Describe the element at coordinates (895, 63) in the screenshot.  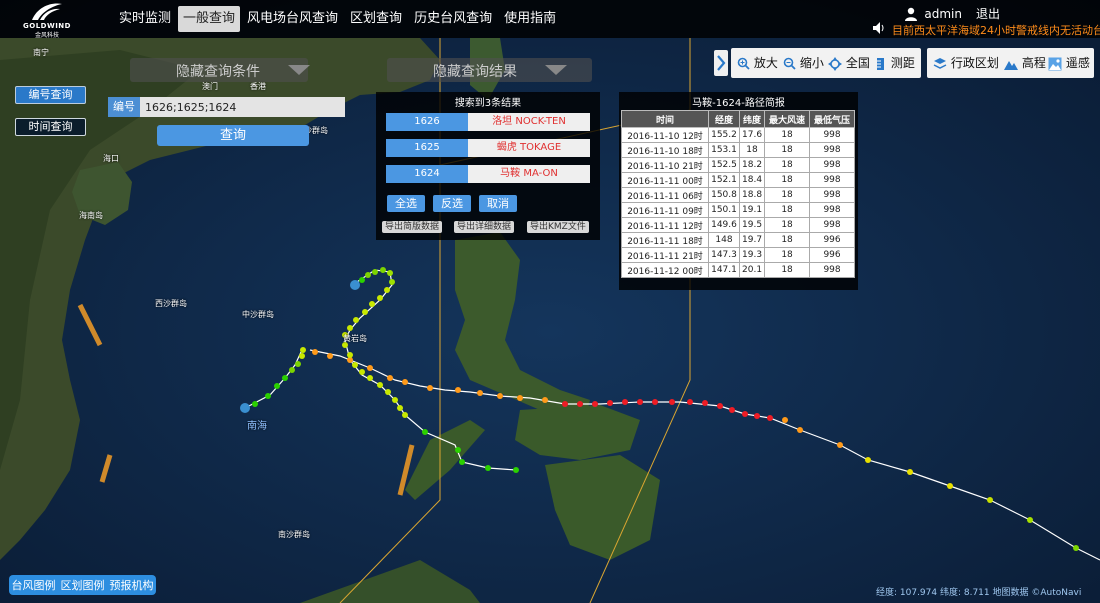
I see `measure-tool: 测距` at that location.